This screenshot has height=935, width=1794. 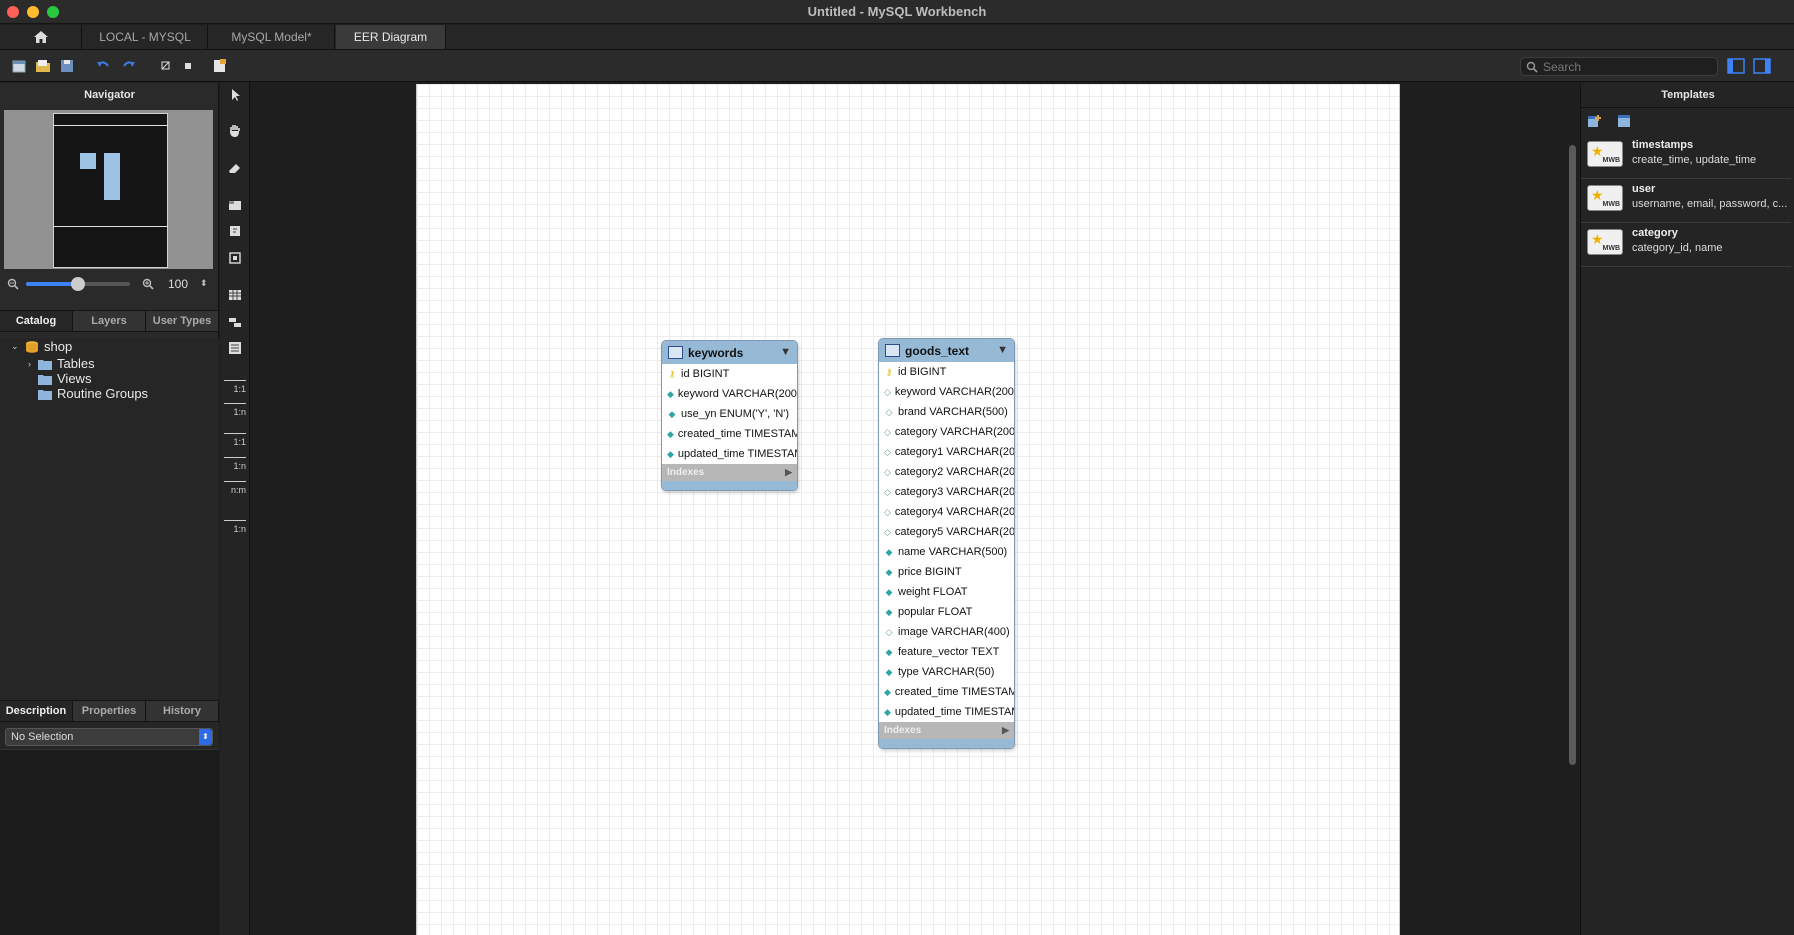 What do you see at coordinates (946, 350) in the screenshot?
I see `table-header: goods_text ▼` at bounding box center [946, 350].